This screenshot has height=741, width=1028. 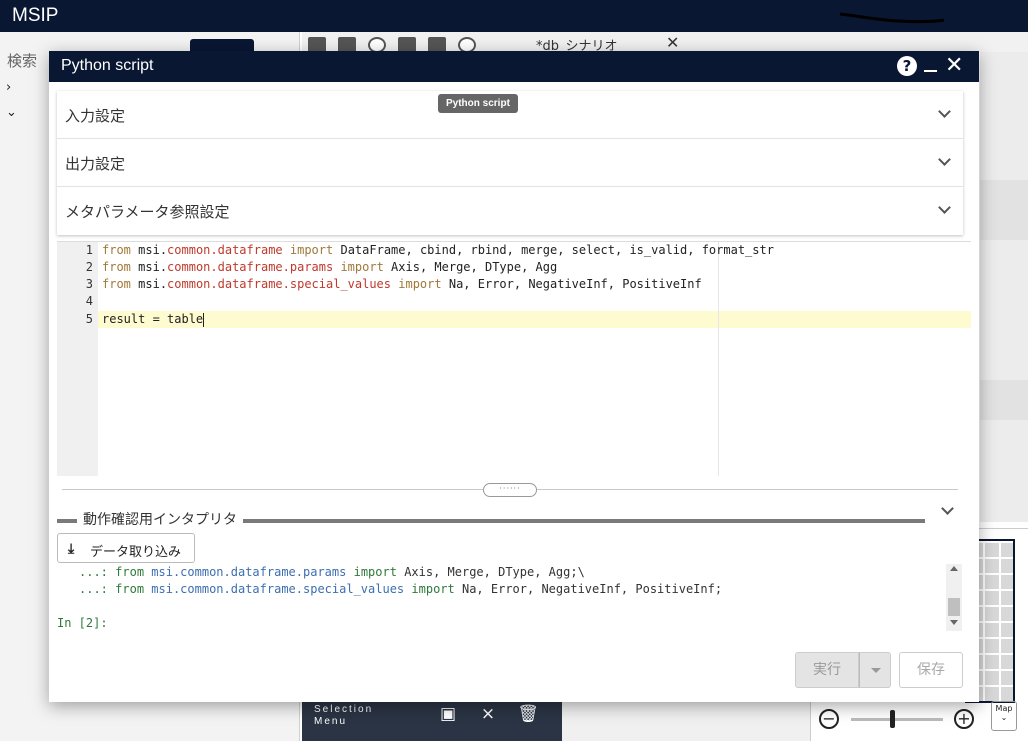 I want to click on import-data-button: ⤓ データ取り込み, so click(x=126, y=548).